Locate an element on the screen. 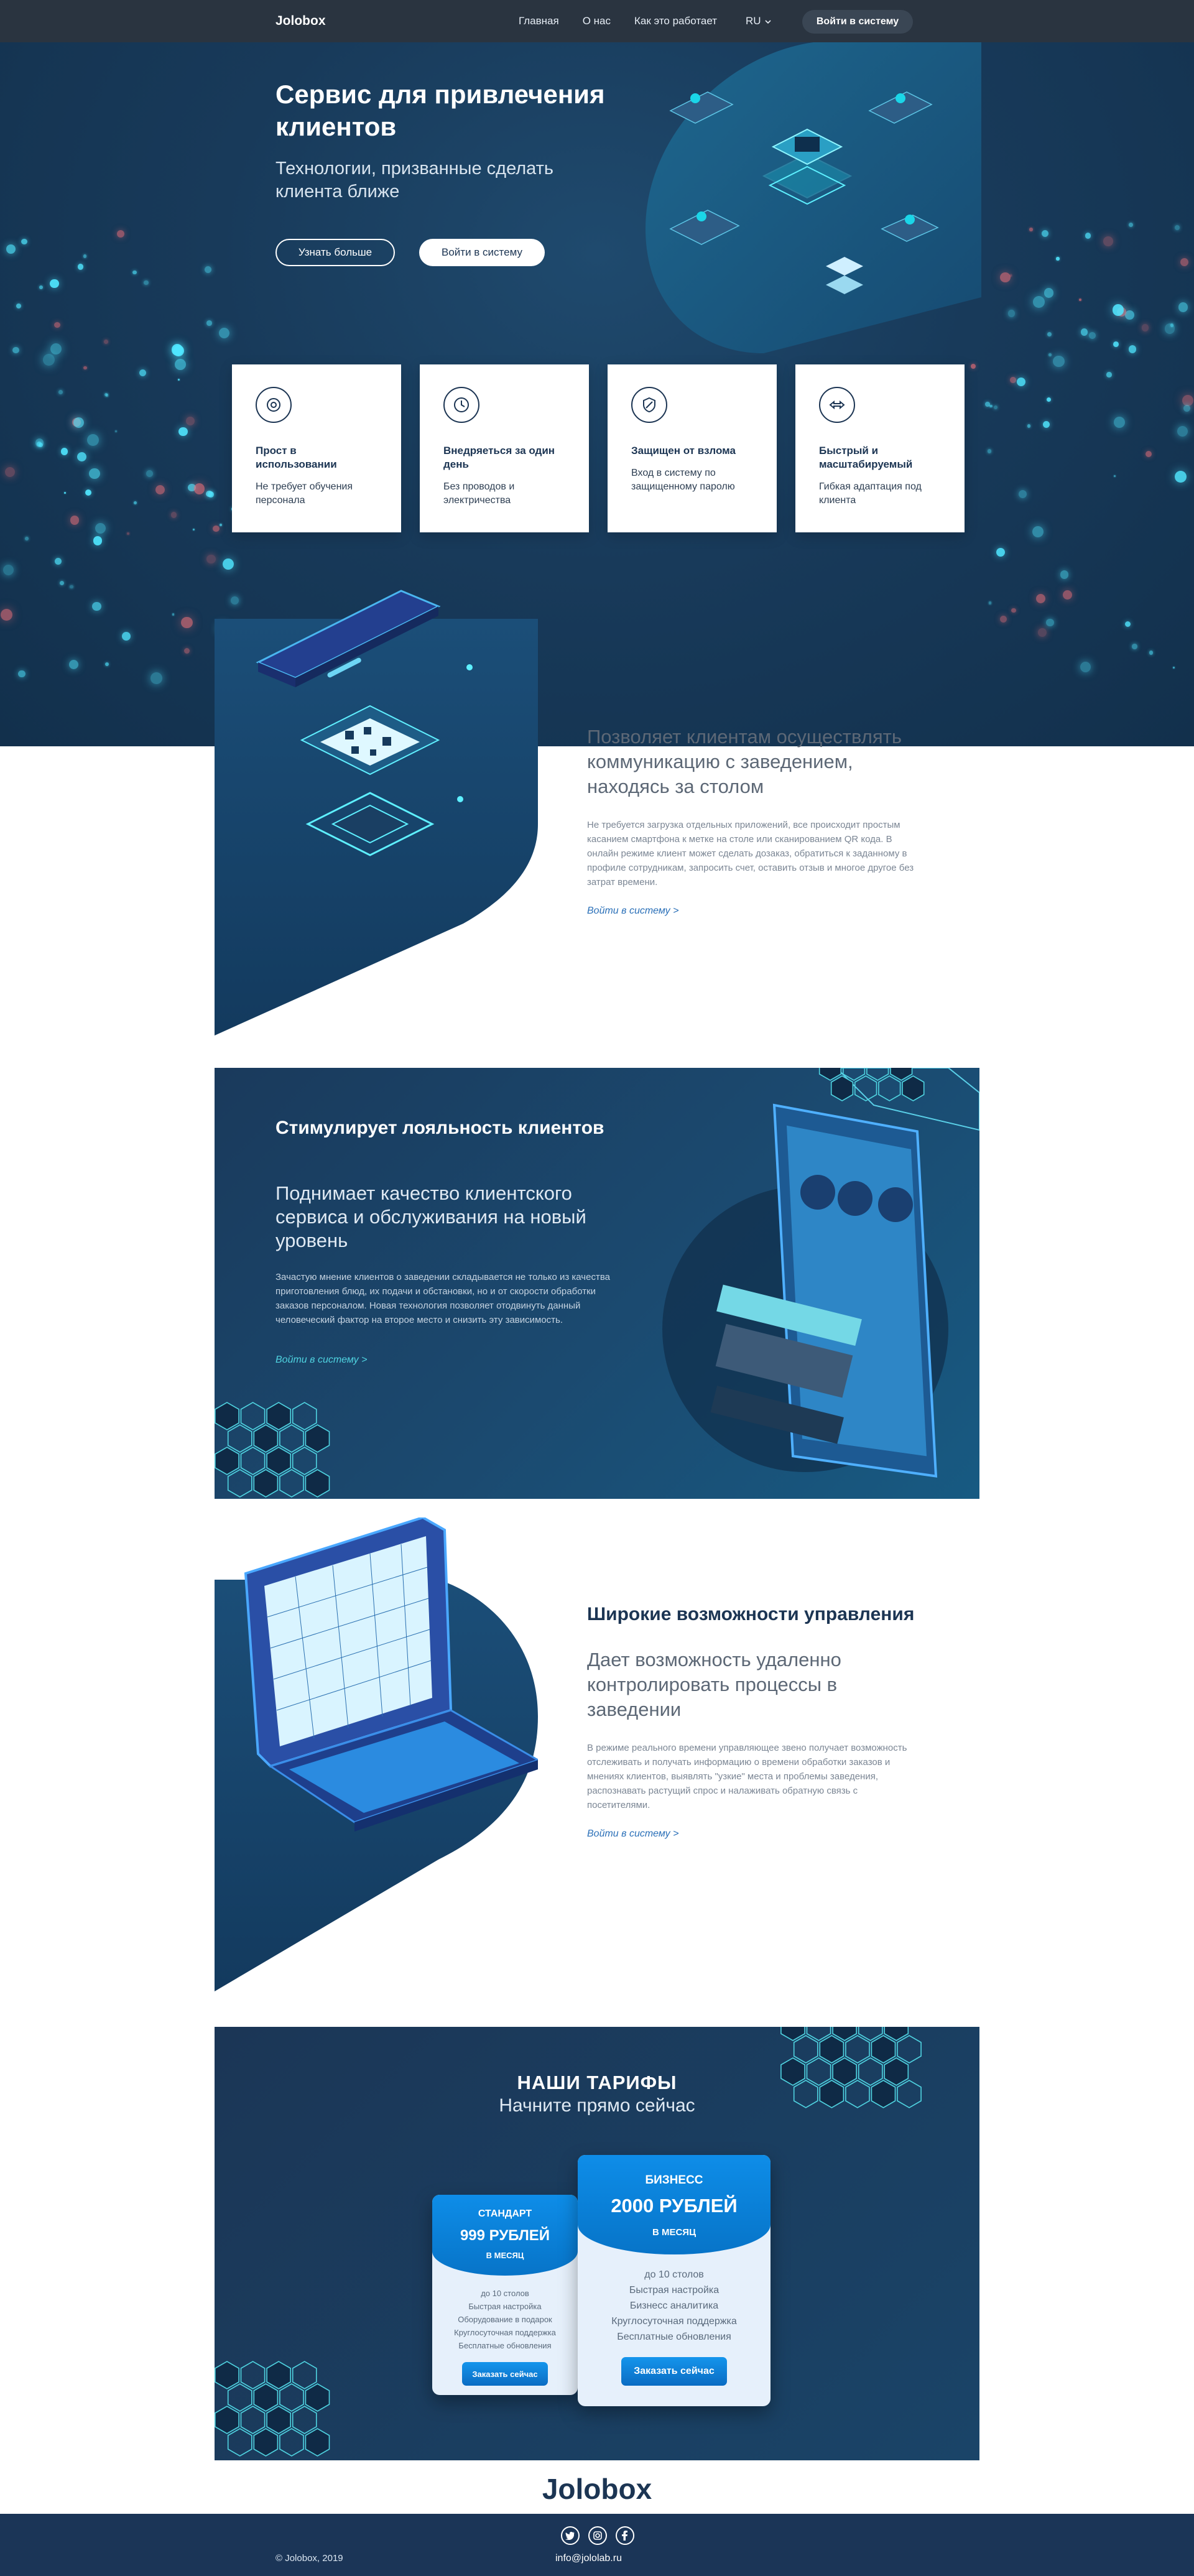  management-title: Широкие возможности управления is located at coordinates (751, 1614).